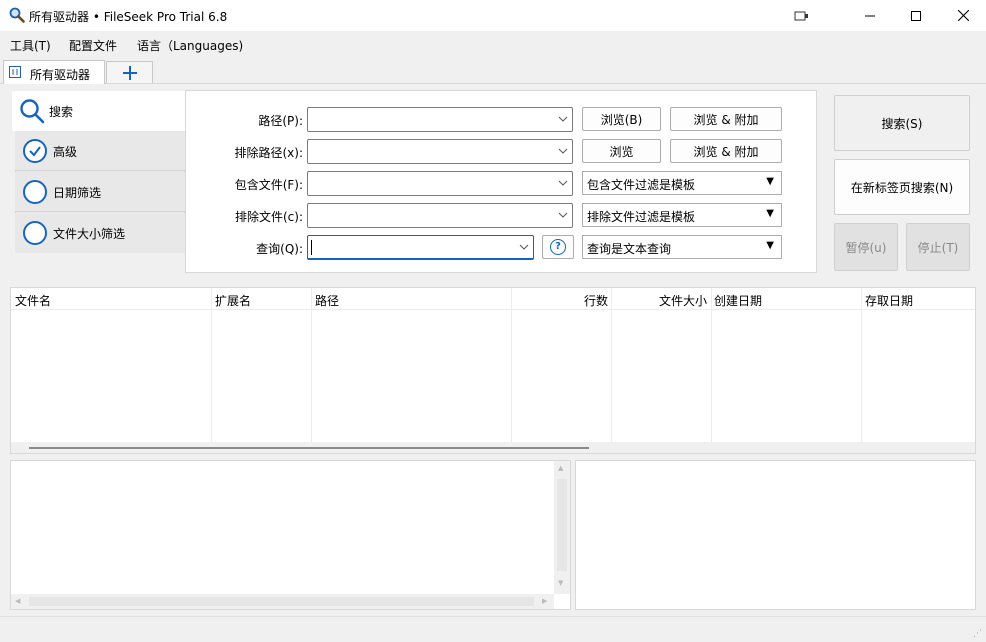 This screenshot has width=986, height=642. What do you see at coordinates (440, 183) in the screenshot?
I see `include-files-input` at bounding box center [440, 183].